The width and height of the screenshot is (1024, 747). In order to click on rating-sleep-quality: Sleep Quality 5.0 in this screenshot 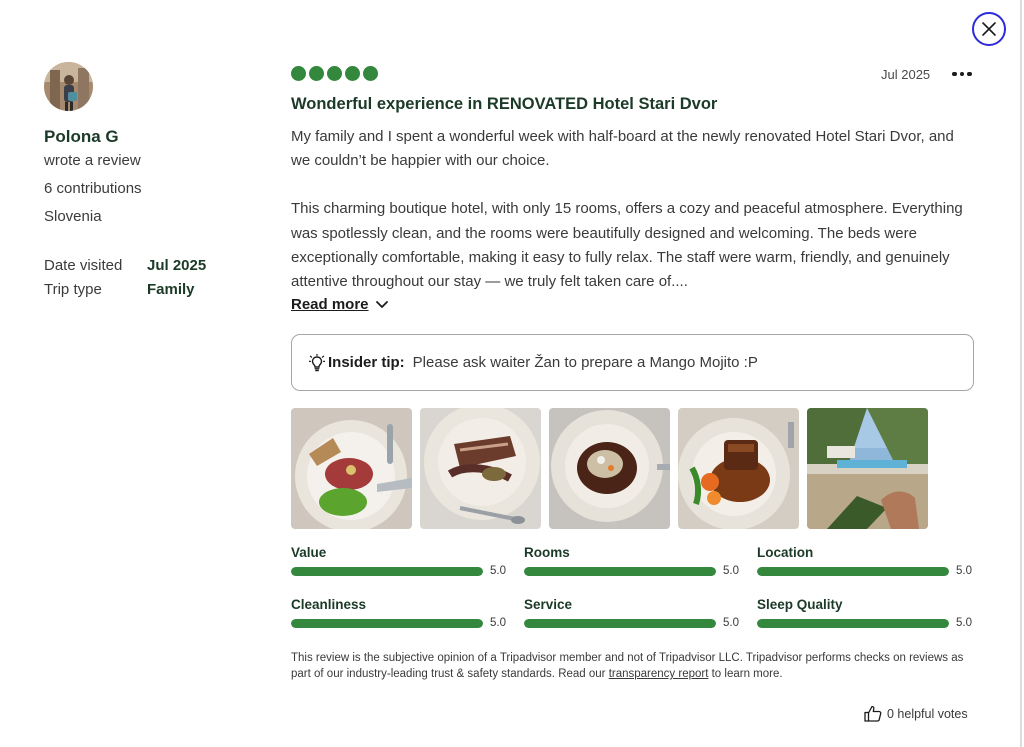, I will do `click(865, 613)`.